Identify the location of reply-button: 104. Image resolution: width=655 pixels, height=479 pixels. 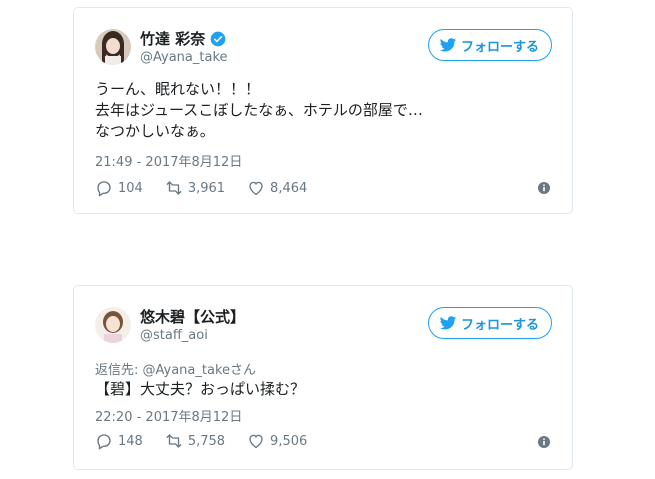
(119, 188).